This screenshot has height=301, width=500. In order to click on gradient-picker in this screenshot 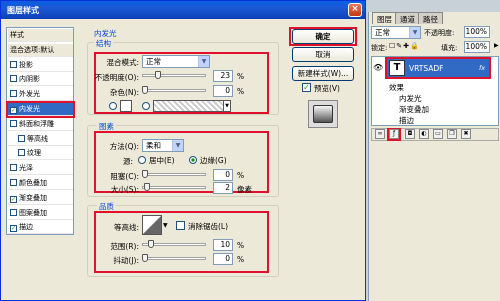, I will do `click(191, 106)`.